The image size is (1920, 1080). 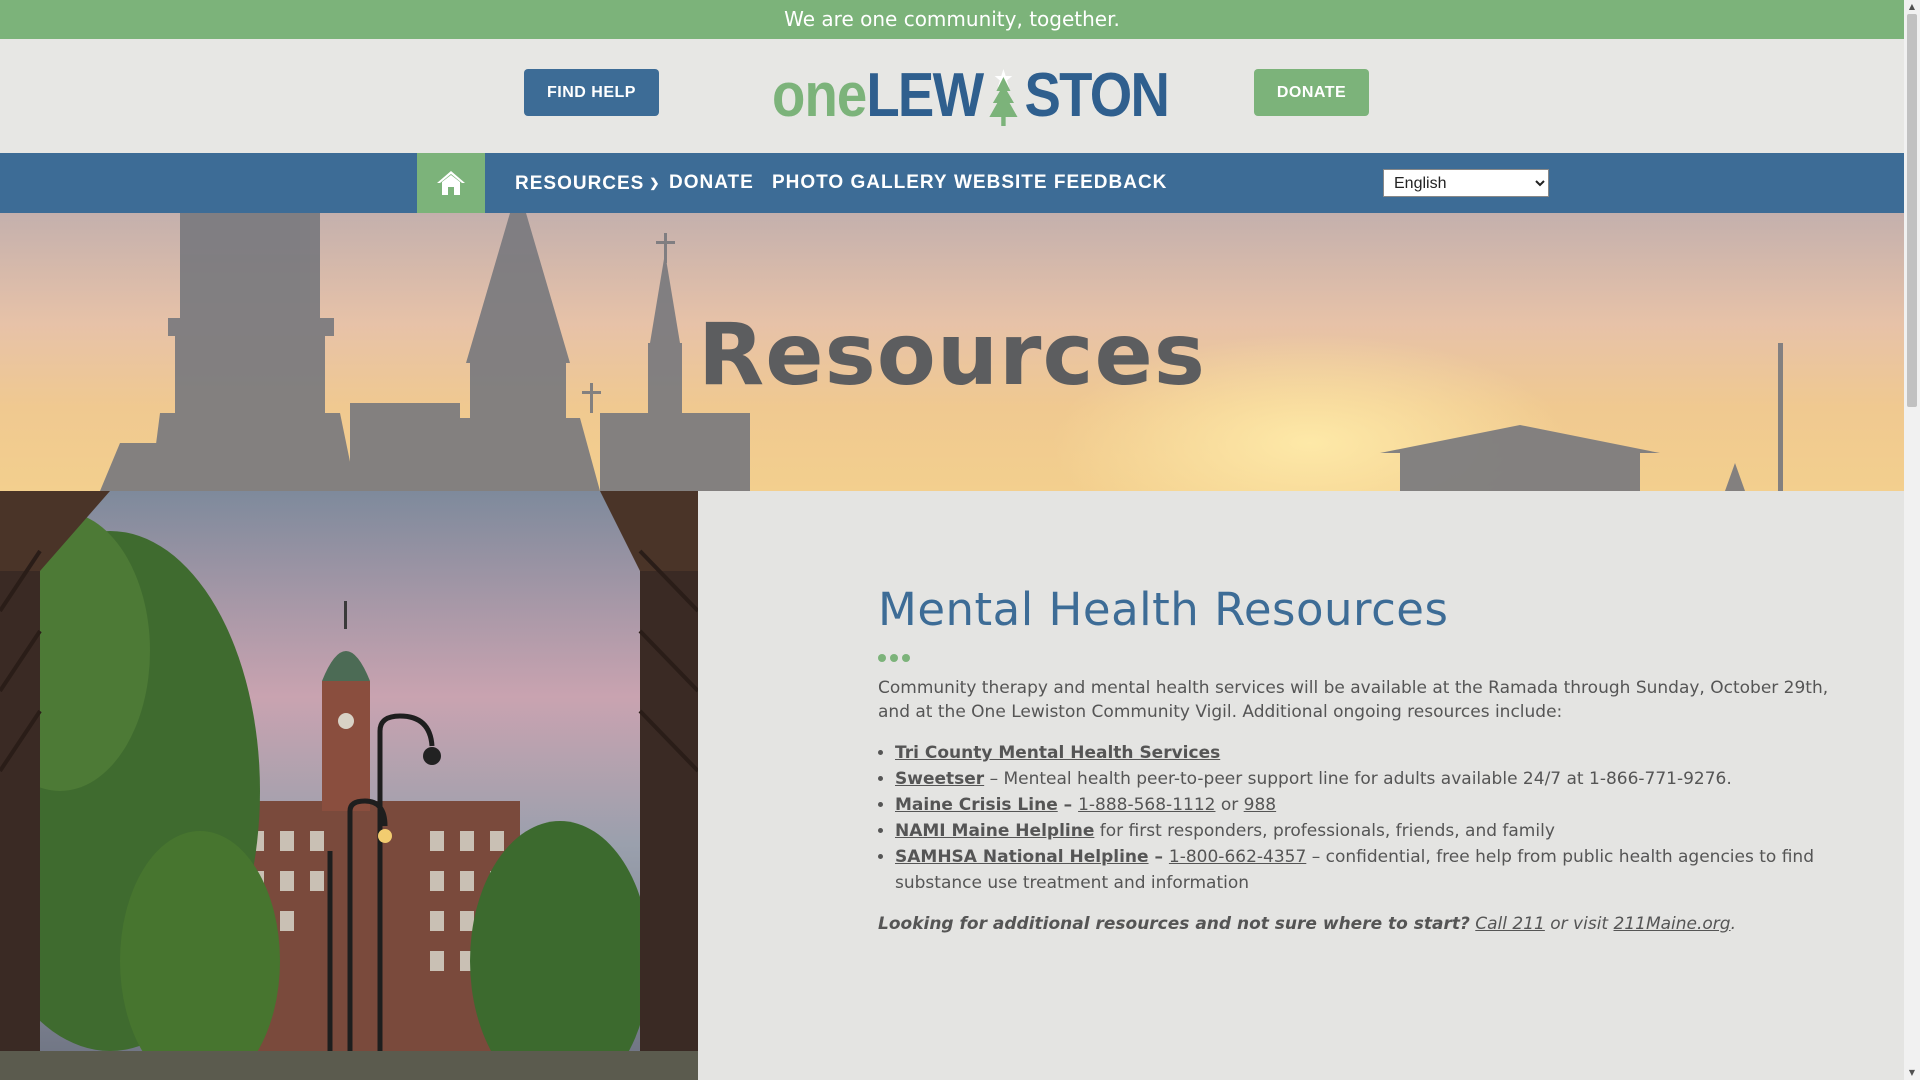 What do you see at coordinates (1057, 753) in the screenshot?
I see `tri-county-link: Tri County Mental Health Services` at bounding box center [1057, 753].